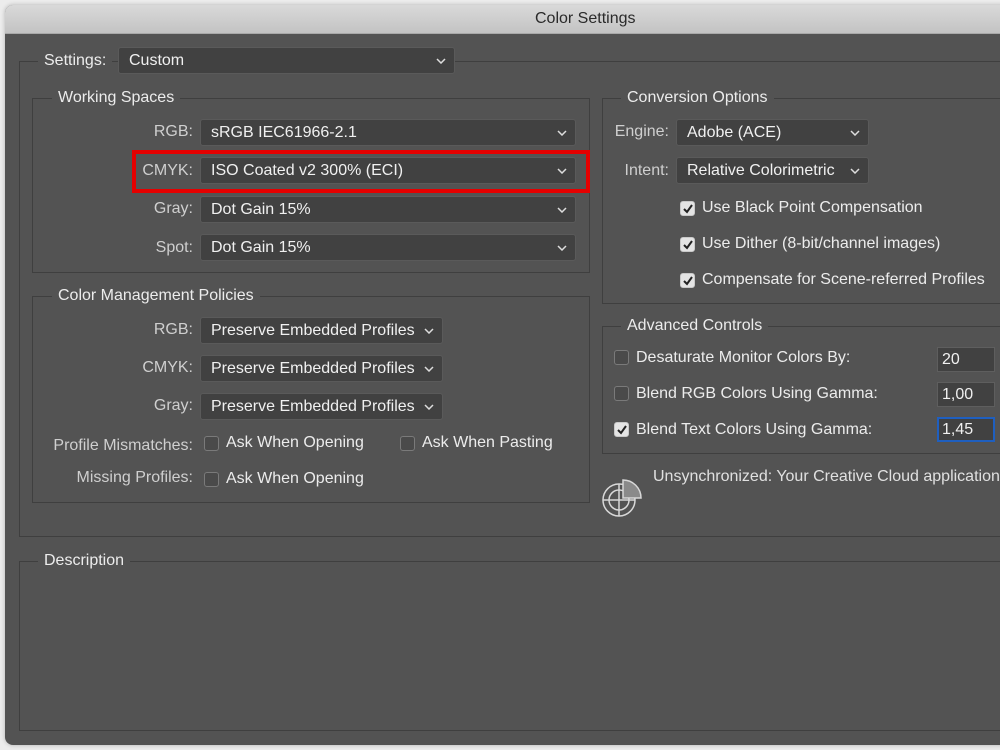 The image size is (1000, 750). I want to click on mismatch-ask-opening-checkbox, so click(211, 443).